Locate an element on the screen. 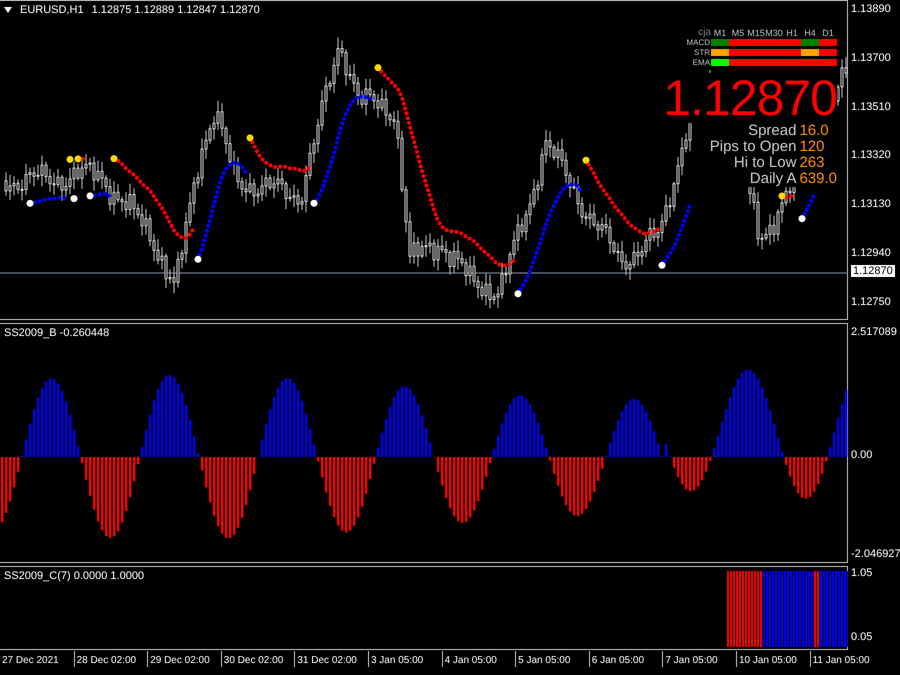  value-tick: 2.517089 is located at coordinates (874, 332).